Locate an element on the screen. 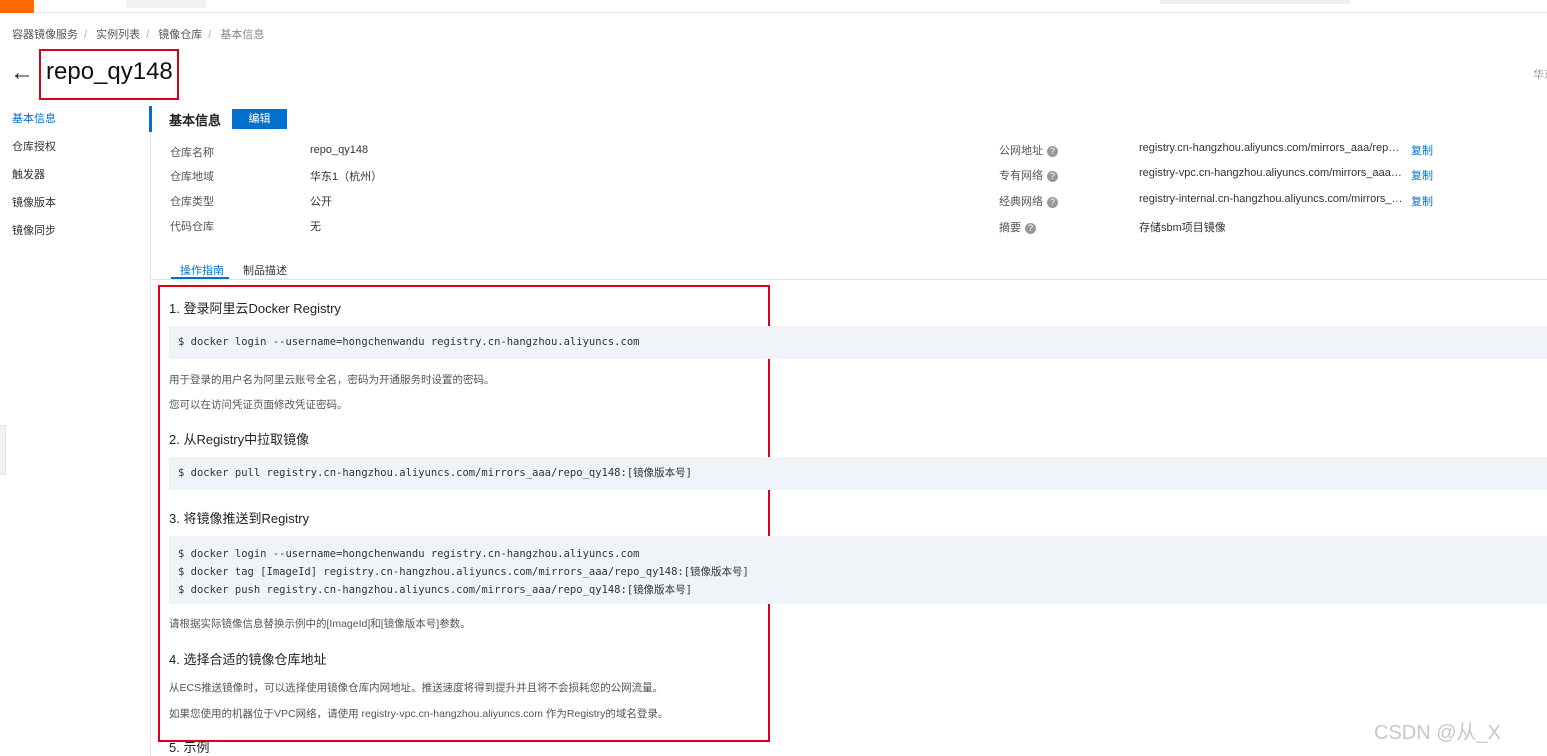  addr-label-public-text: 公网地址 is located at coordinates (1021, 151).